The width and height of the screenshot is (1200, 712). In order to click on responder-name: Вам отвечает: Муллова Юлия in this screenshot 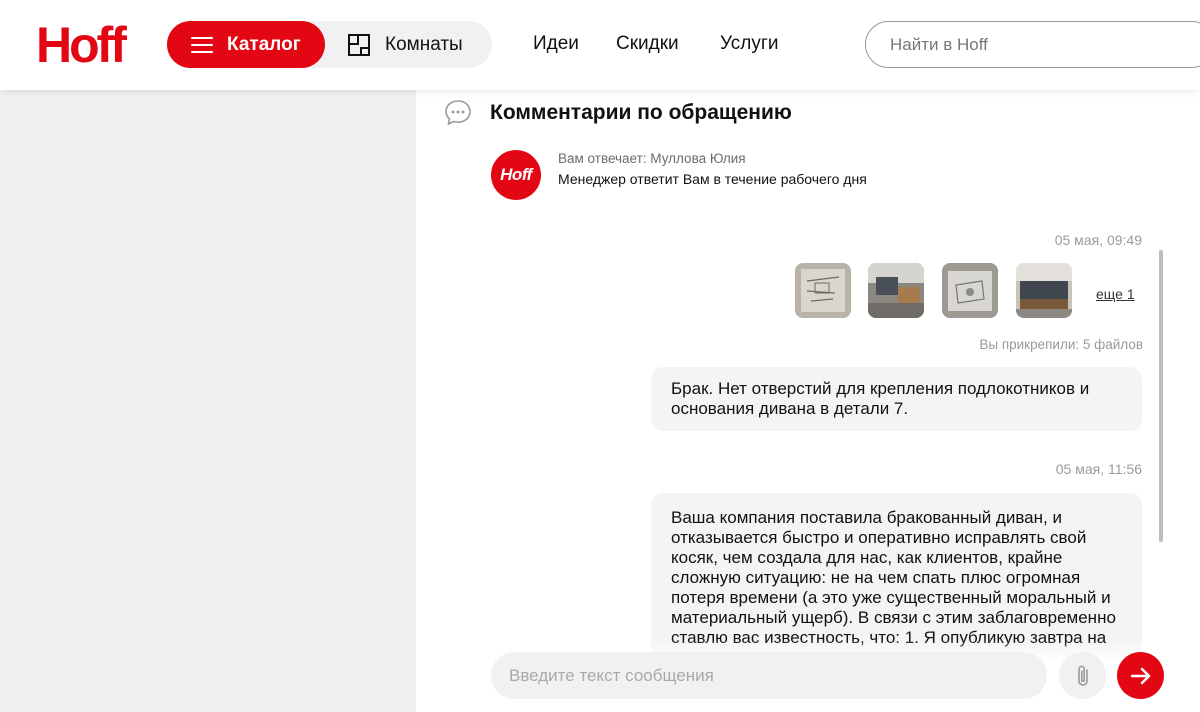, I will do `click(652, 158)`.